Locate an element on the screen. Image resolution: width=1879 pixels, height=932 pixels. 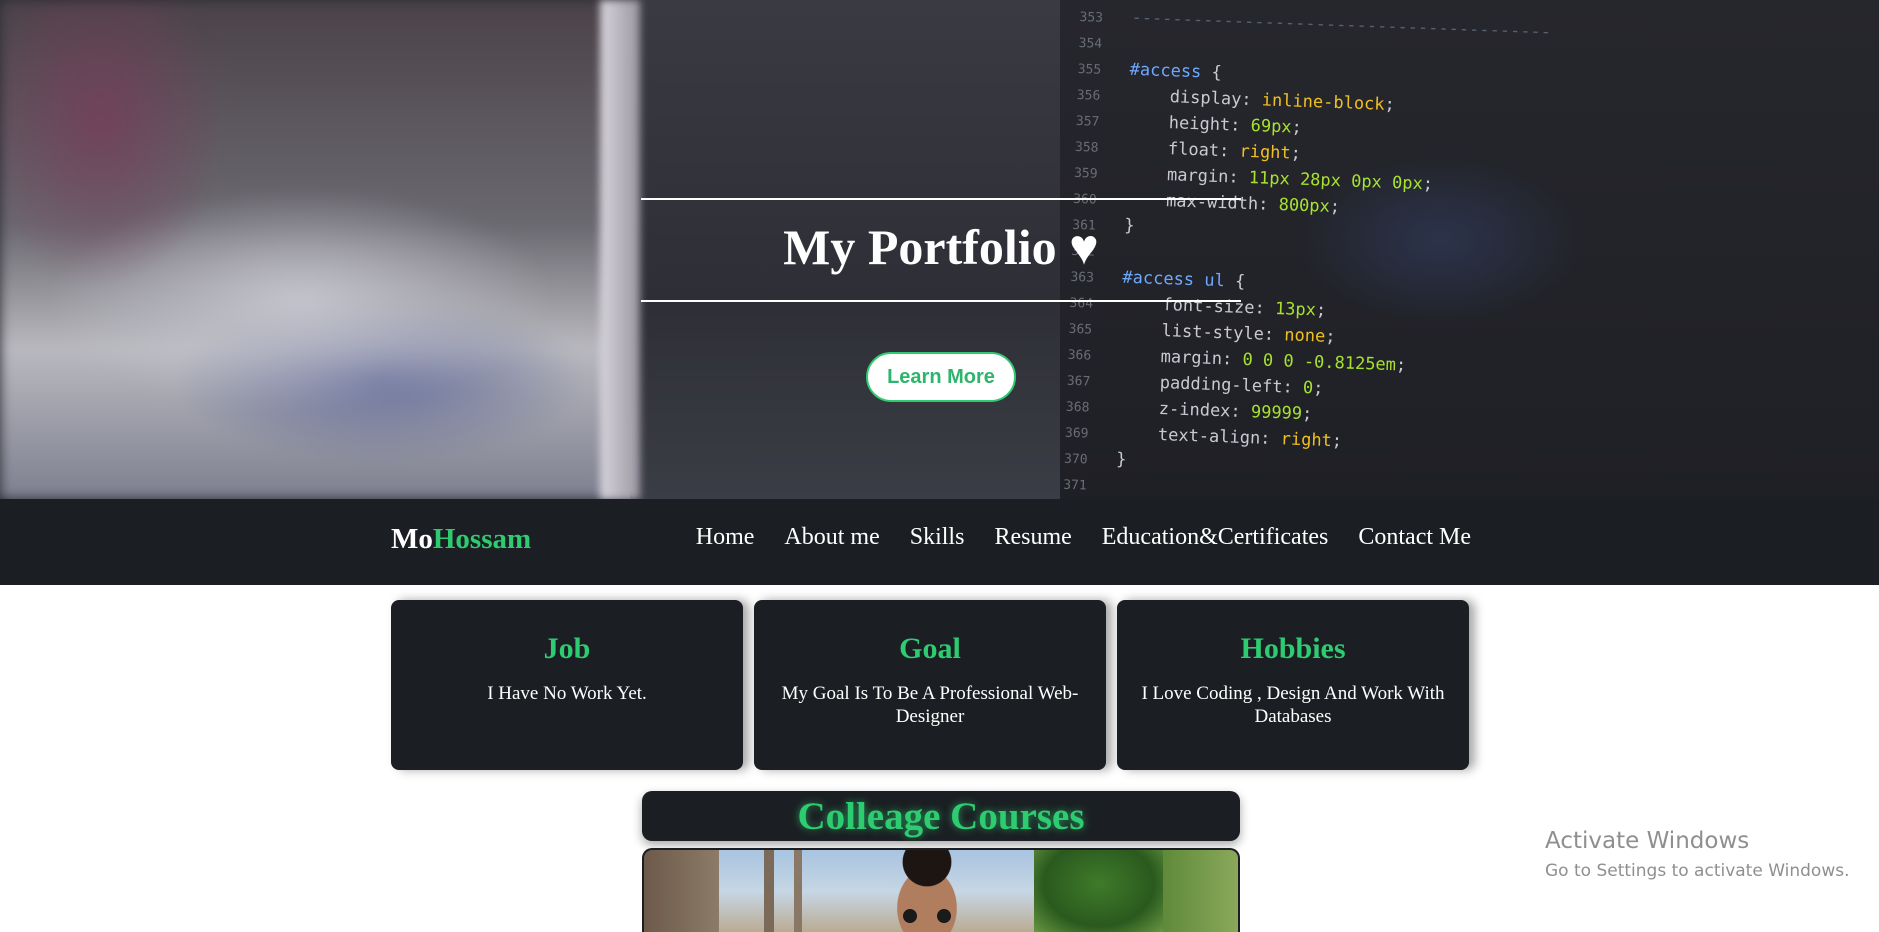
code-line-number: 371 is located at coordinates (1074, 485).